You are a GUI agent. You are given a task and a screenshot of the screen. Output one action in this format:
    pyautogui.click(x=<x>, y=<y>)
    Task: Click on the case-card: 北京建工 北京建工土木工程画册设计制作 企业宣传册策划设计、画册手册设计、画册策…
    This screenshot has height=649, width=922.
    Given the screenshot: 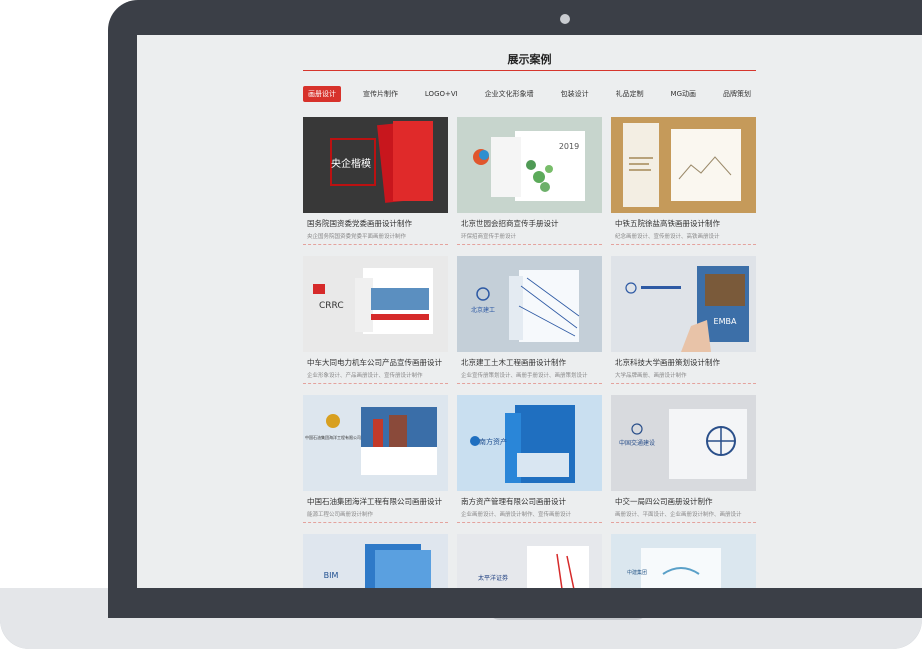 What is the action you would take?
    pyautogui.click(x=529, y=321)
    